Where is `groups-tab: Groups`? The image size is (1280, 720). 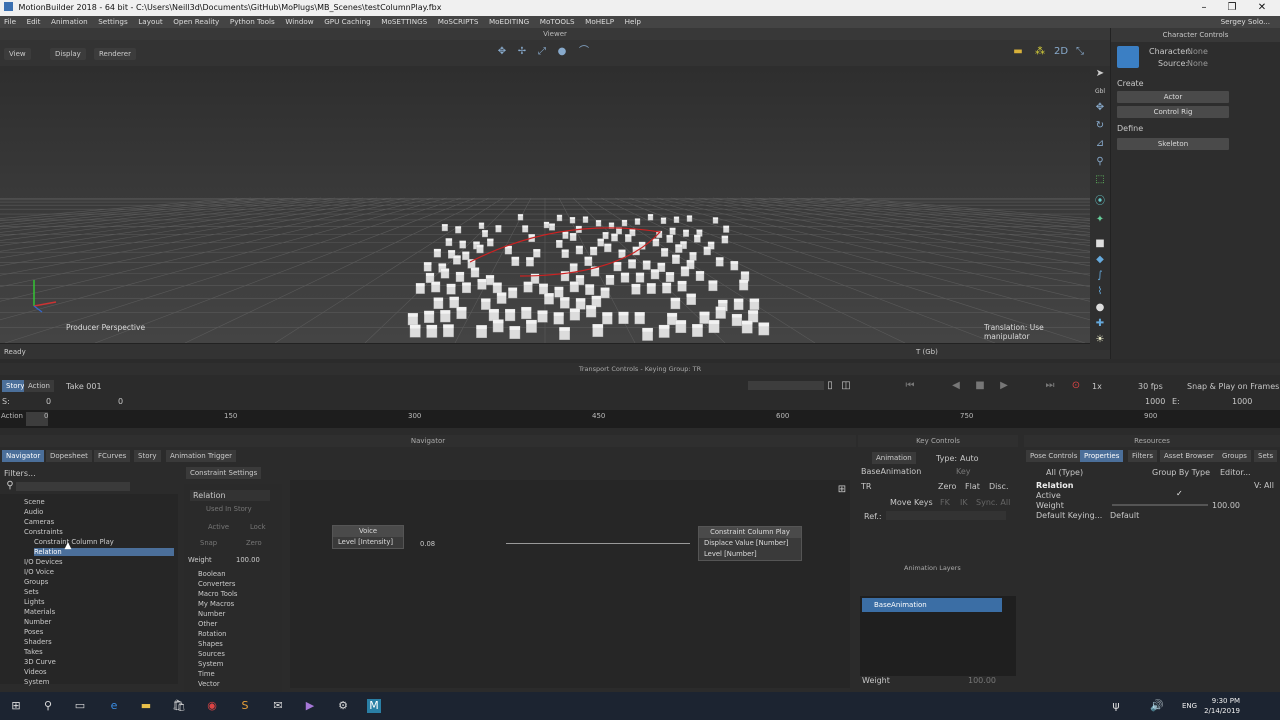
groups-tab: Groups is located at coordinates (1234, 456).